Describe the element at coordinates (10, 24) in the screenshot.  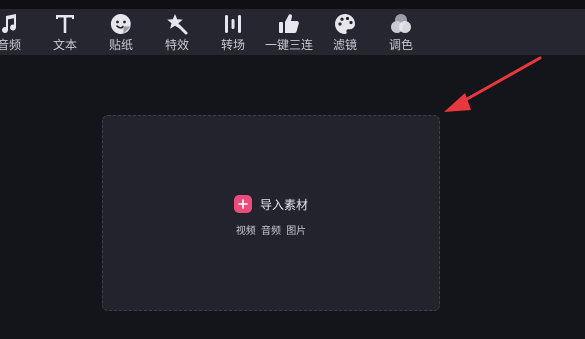
I see `music-note-icon` at that location.